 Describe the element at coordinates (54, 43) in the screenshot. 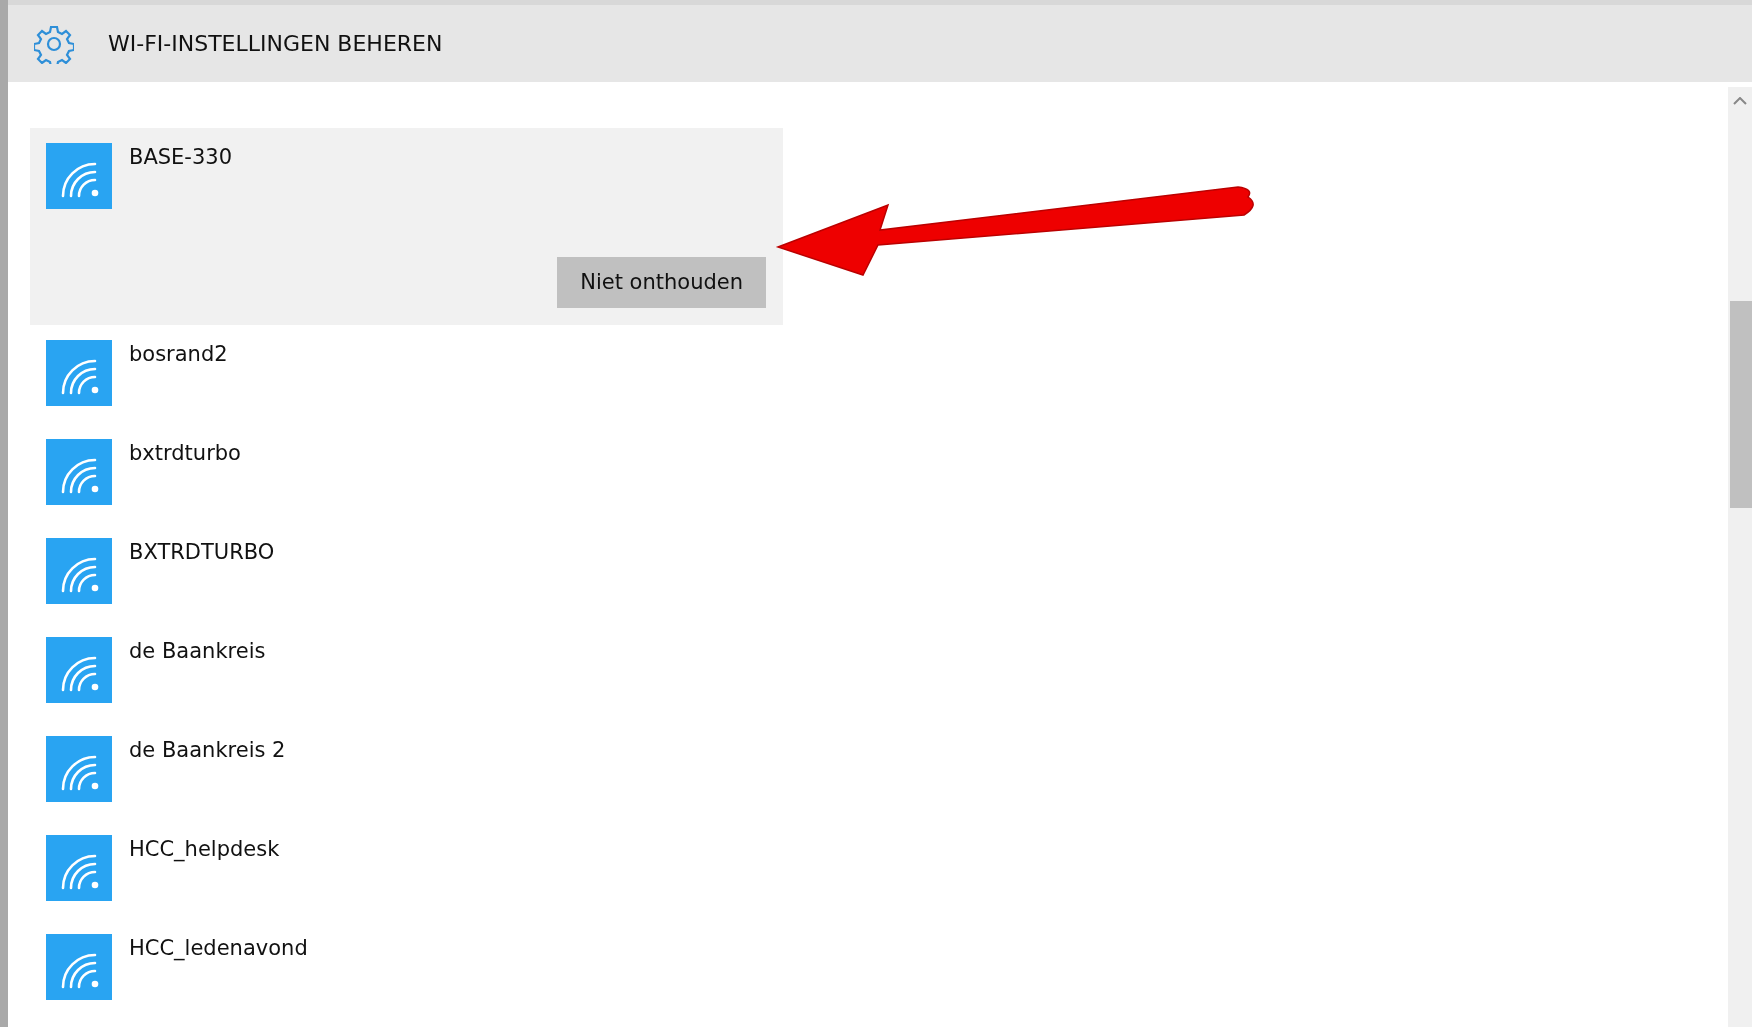

I see `settings-icon` at that location.